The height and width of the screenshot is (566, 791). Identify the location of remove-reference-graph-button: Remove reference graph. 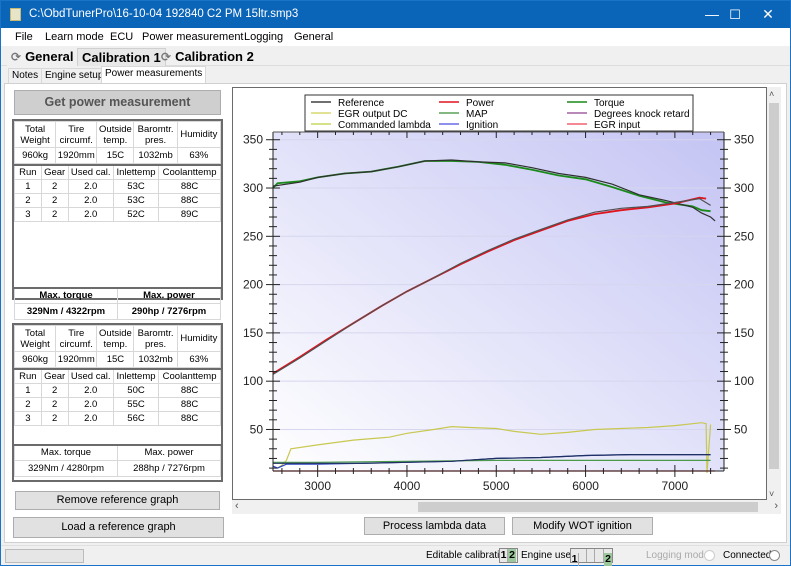
(117, 500).